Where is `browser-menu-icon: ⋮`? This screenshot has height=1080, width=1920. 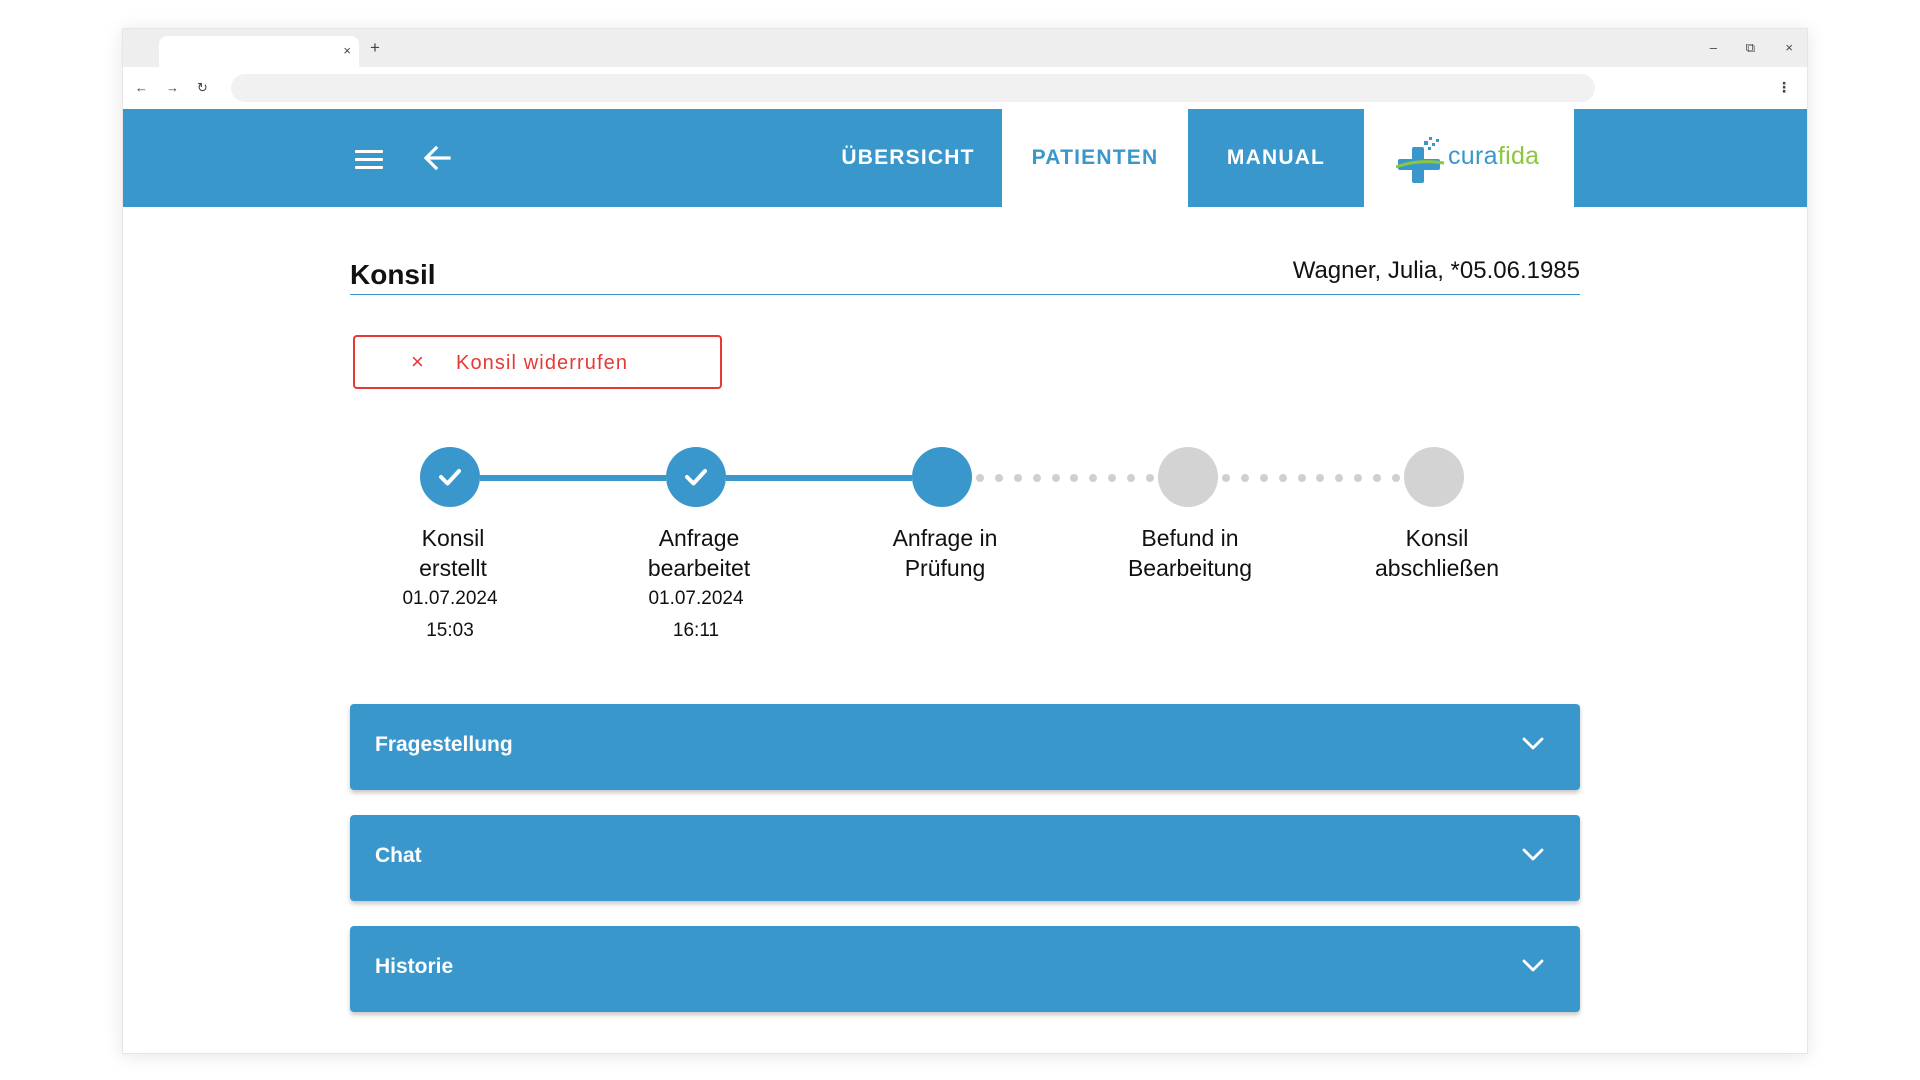 browser-menu-icon: ⋮ is located at coordinates (1784, 87).